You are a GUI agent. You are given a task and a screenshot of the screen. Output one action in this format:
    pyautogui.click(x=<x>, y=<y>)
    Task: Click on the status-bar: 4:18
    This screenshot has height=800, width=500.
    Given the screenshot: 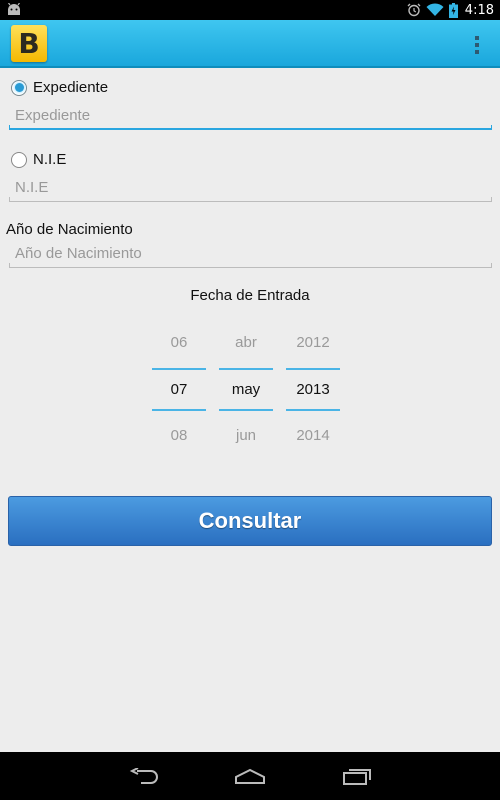 What is the action you would take?
    pyautogui.click(x=250, y=10)
    